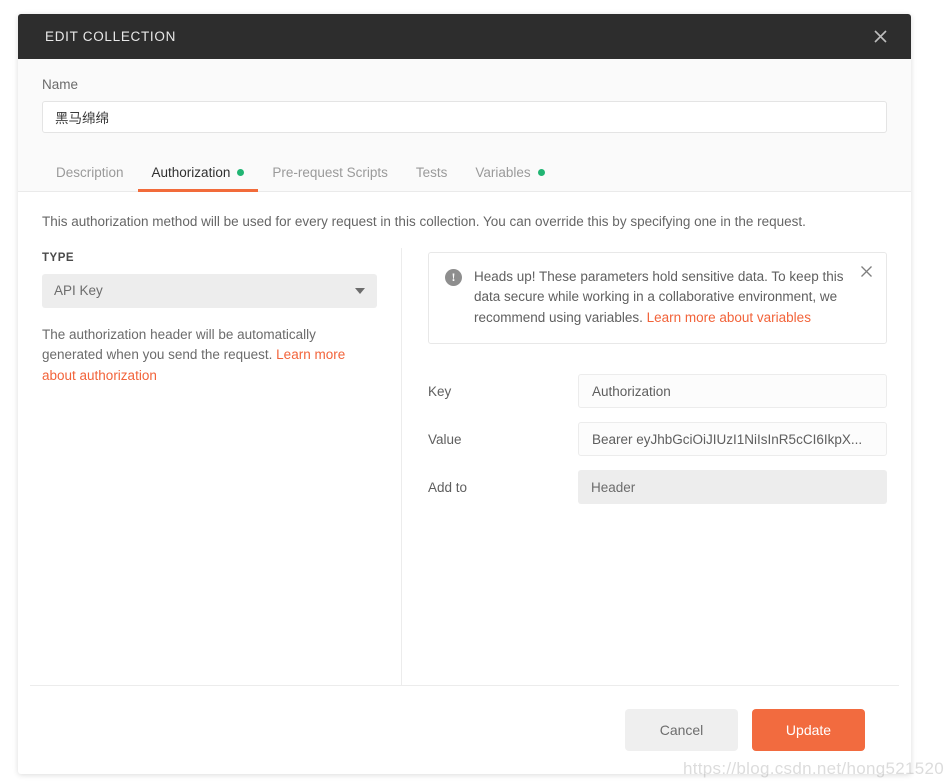  I want to click on tab-variables: Variables, so click(509, 178).